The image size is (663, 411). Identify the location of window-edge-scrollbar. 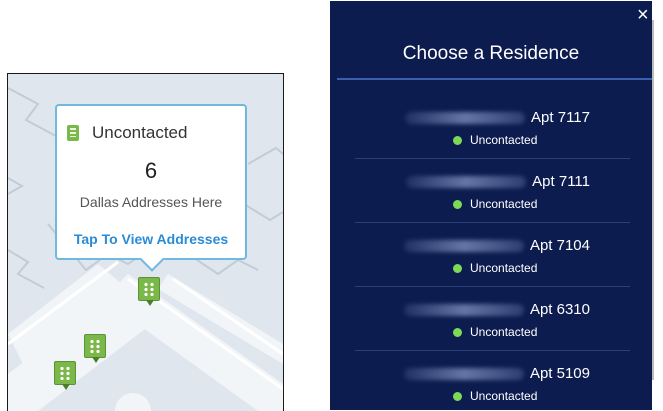
(653, 200).